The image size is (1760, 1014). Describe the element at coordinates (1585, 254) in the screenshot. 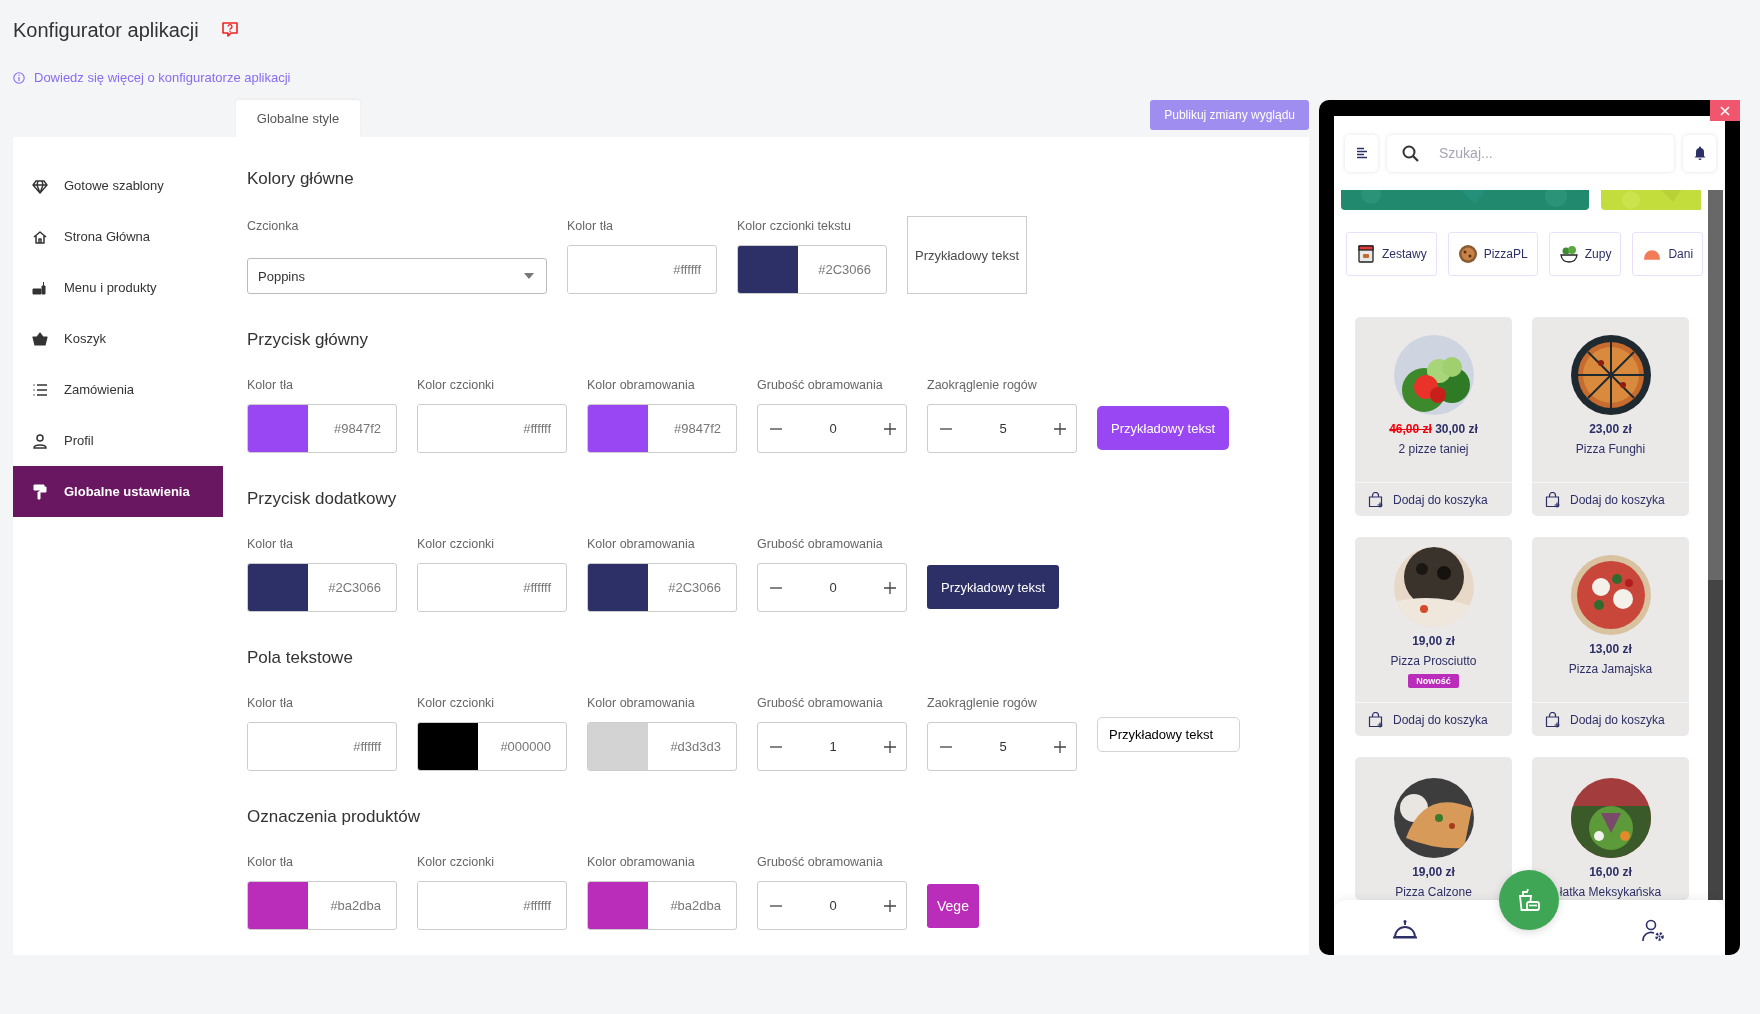

I see `category-chip: Zupy` at that location.